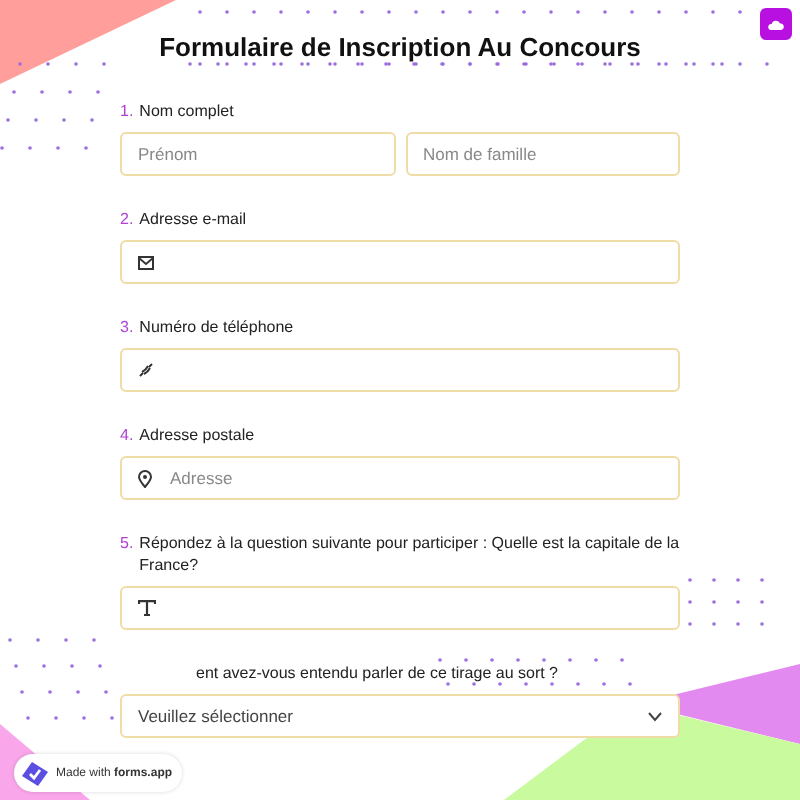 The height and width of the screenshot is (800, 800). Describe the element at coordinates (377, 673) in the screenshot. I see `question-label: ent avez-vous entendu parler de ce tirage au sort ?` at that location.